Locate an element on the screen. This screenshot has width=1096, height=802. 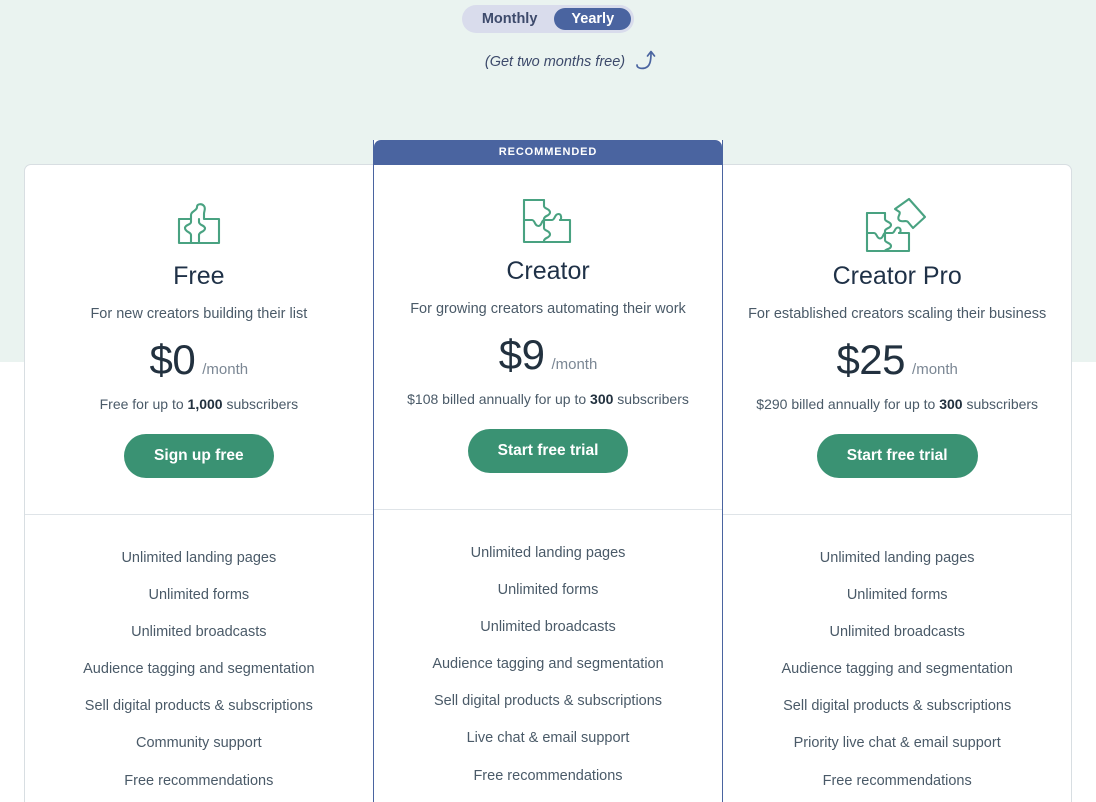
plan-name: Free is located at coordinates (199, 276).